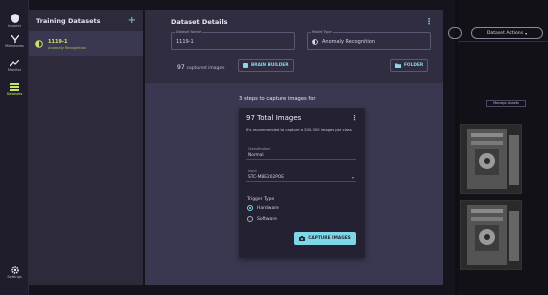  I want to click on details-title: Dataset Details, so click(199, 22).